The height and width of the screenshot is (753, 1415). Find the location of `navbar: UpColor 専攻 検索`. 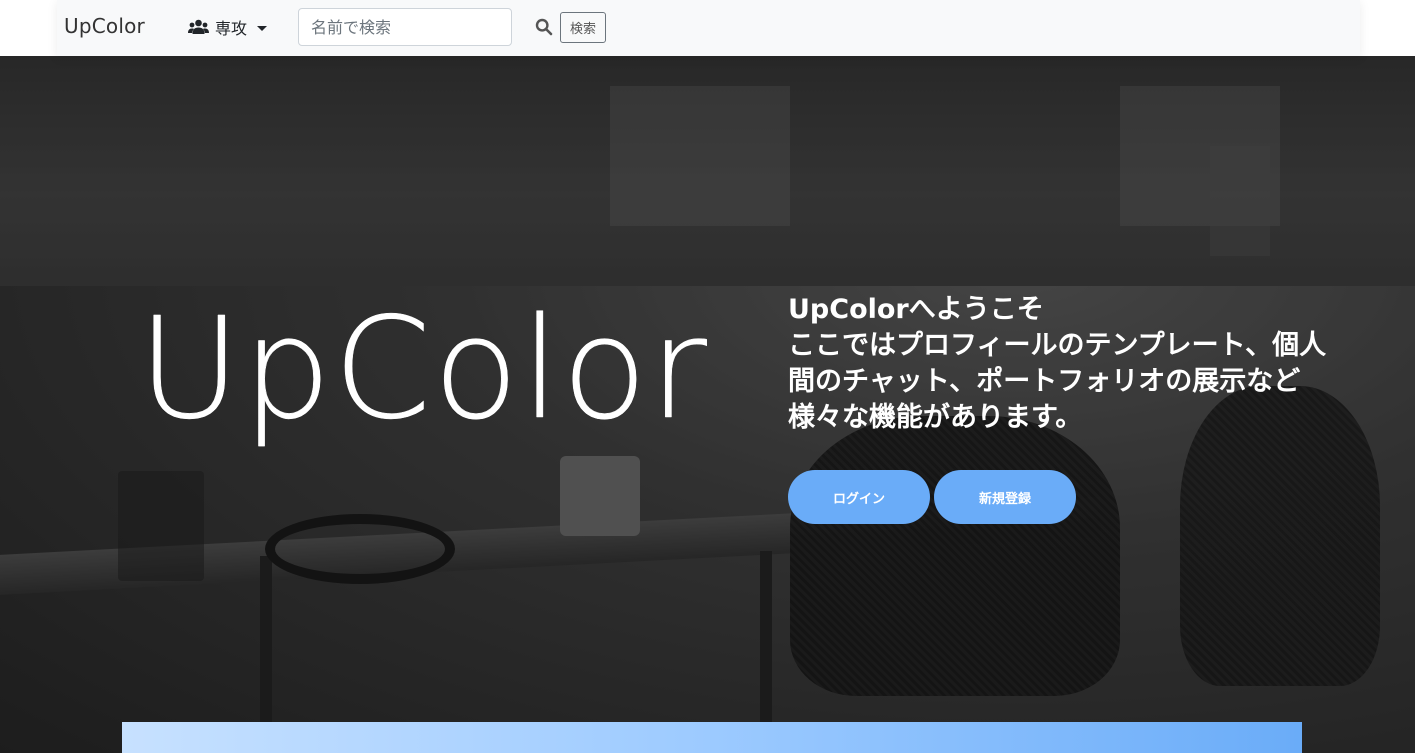

navbar: UpColor 専攻 検索 is located at coordinates (708, 28).